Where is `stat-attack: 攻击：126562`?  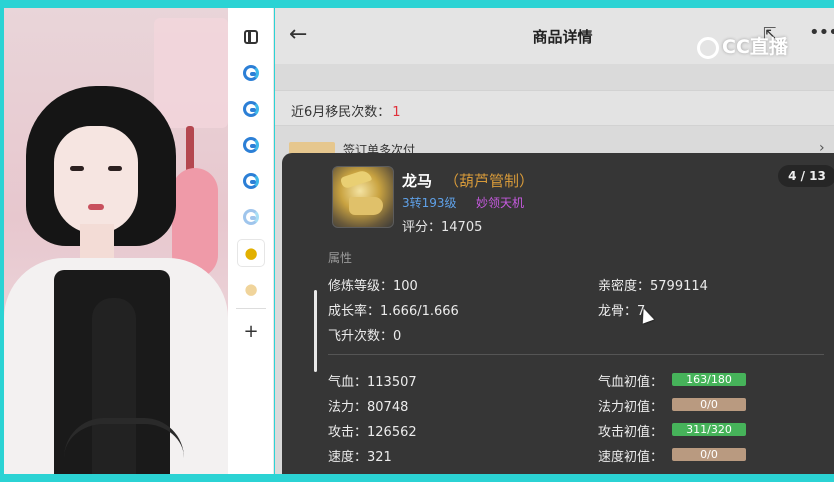
stat-attack: 攻击：126562 is located at coordinates (372, 432).